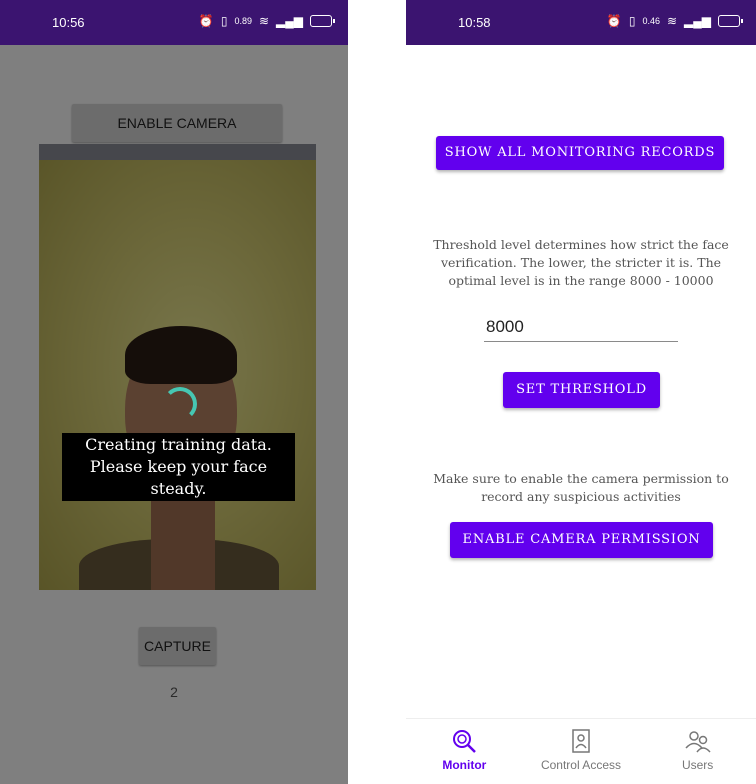  I want to click on status-time: 10:56, so click(68, 22).